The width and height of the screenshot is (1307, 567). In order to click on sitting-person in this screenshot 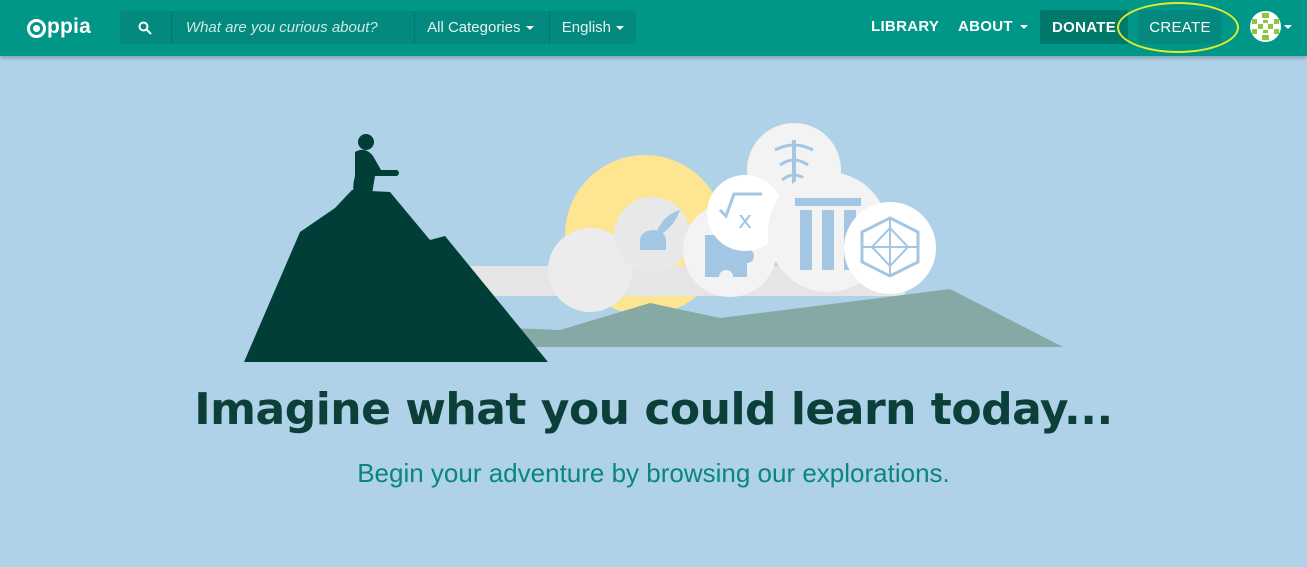, I will do `click(376, 165)`.